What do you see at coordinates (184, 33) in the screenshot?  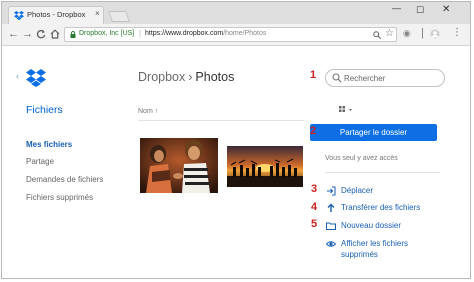 I see `url-host: https://www.dropbox.com` at bounding box center [184, 33].